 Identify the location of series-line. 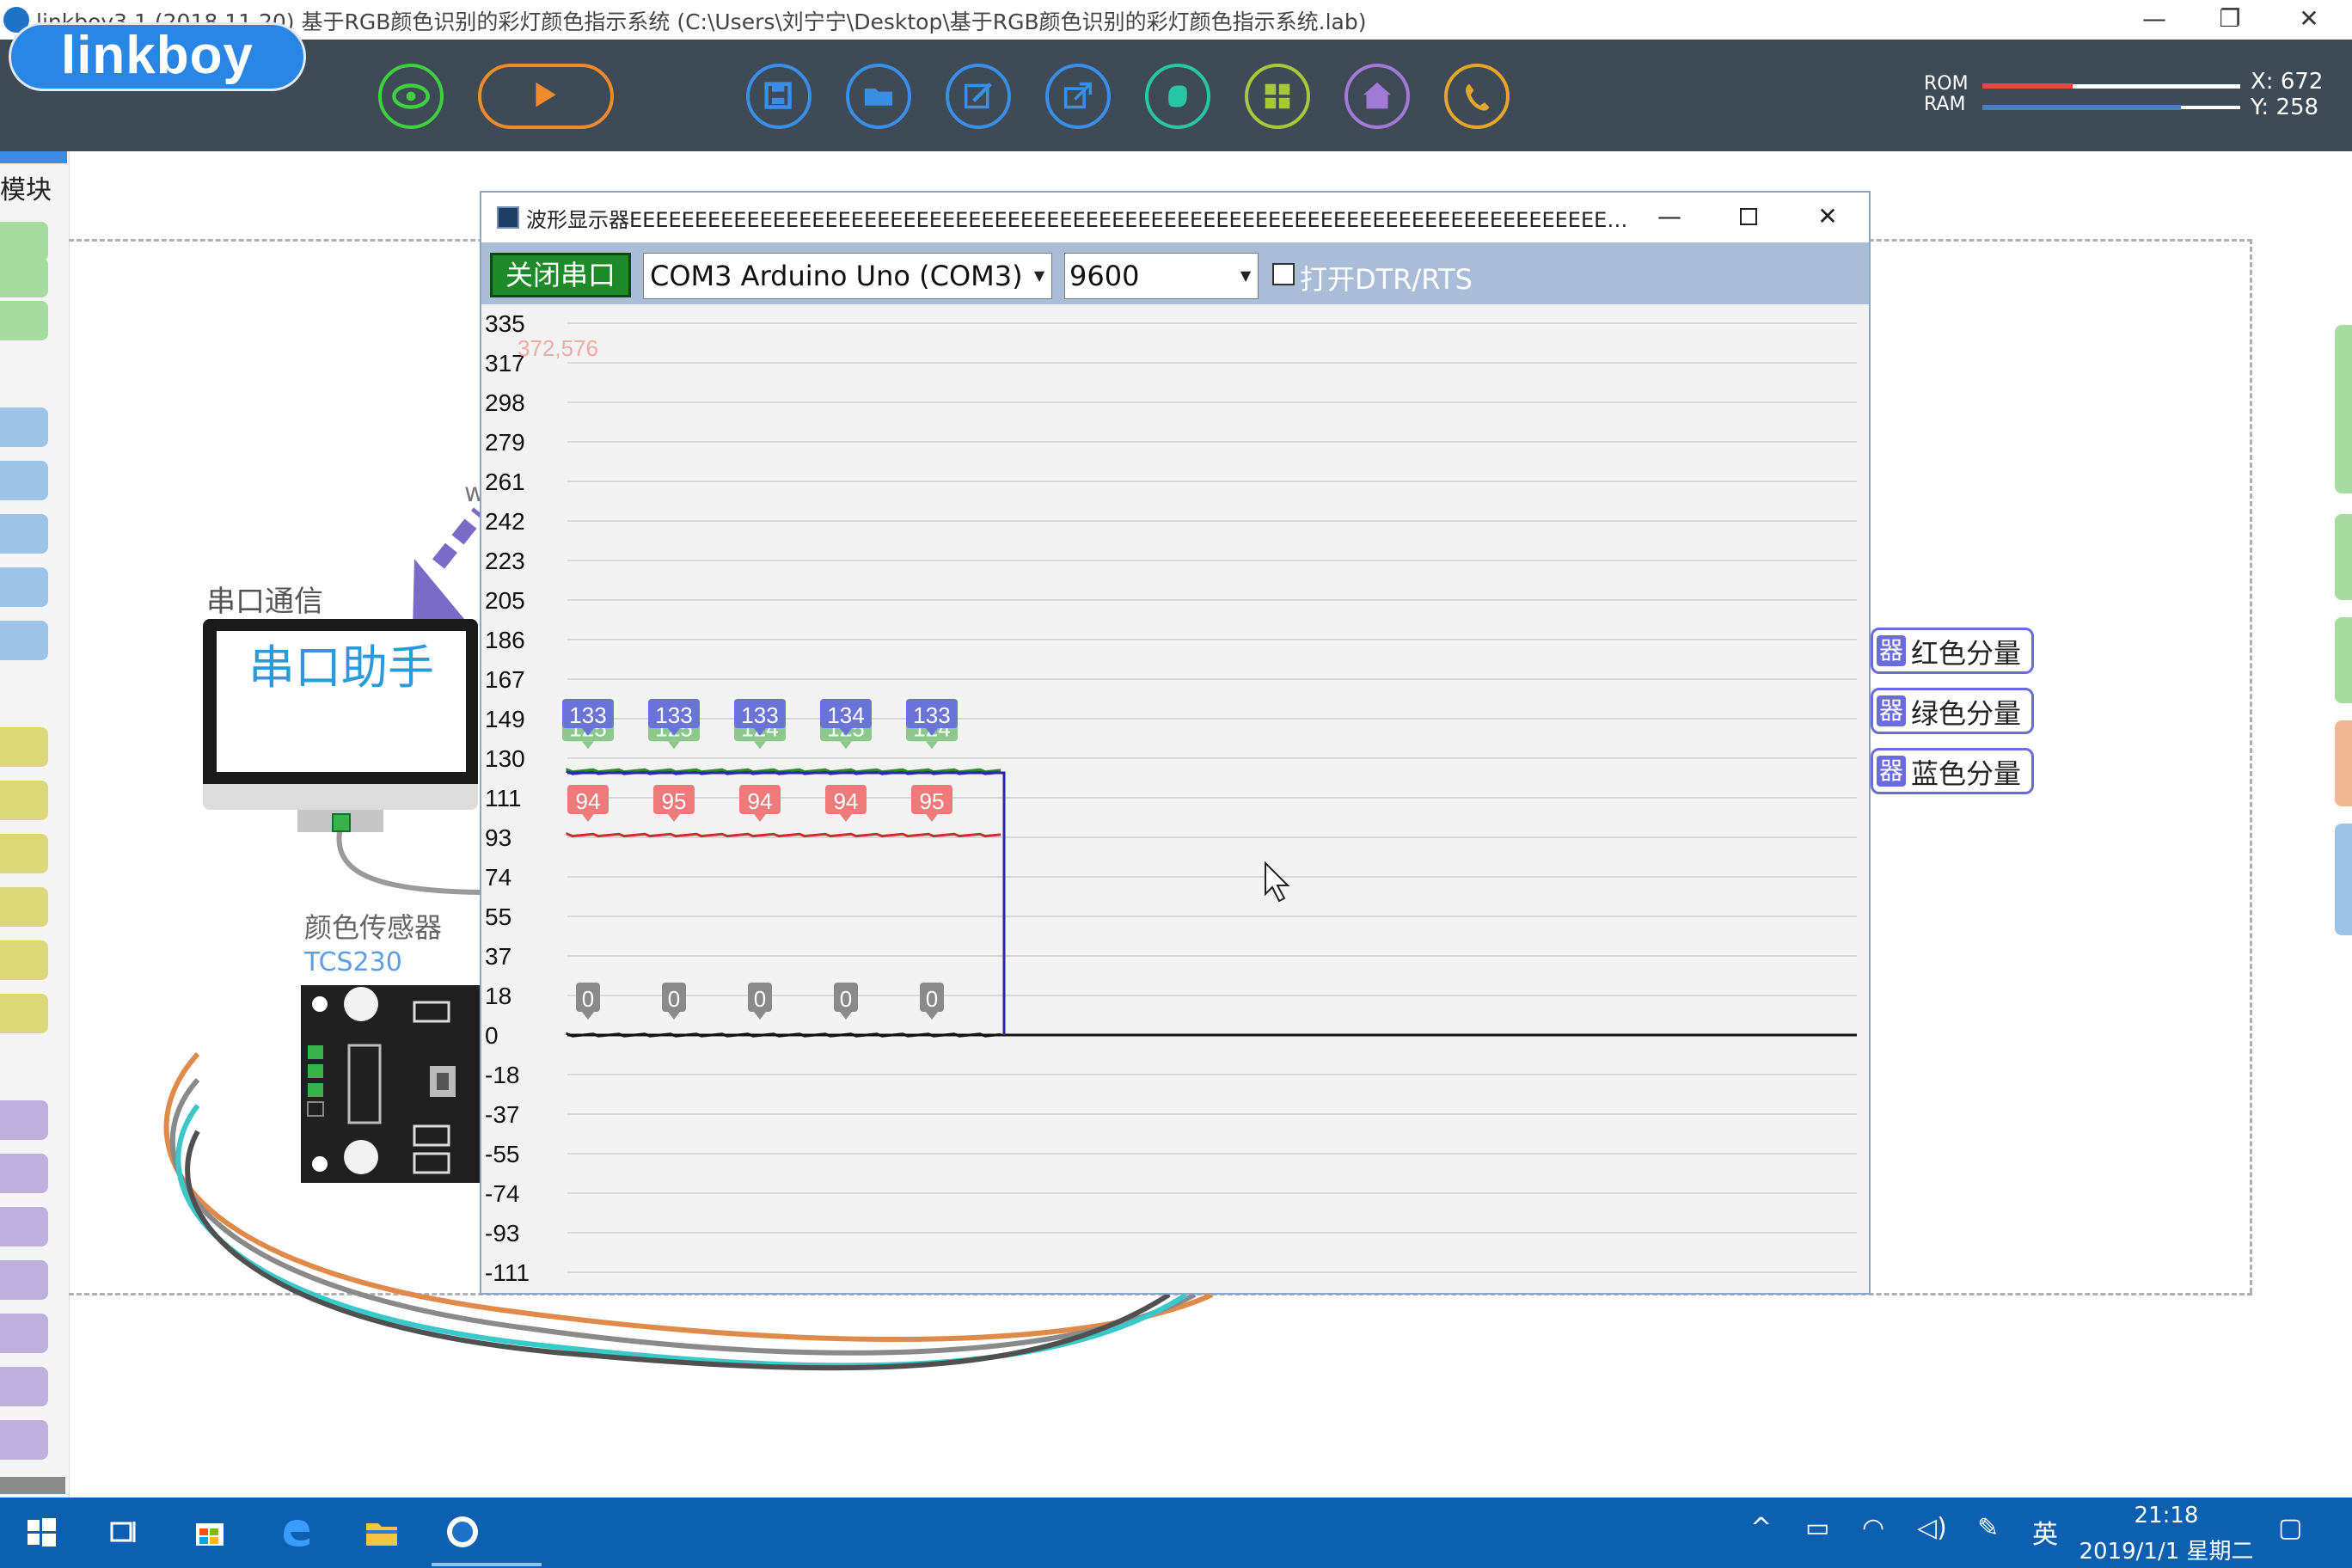
(783, 771).